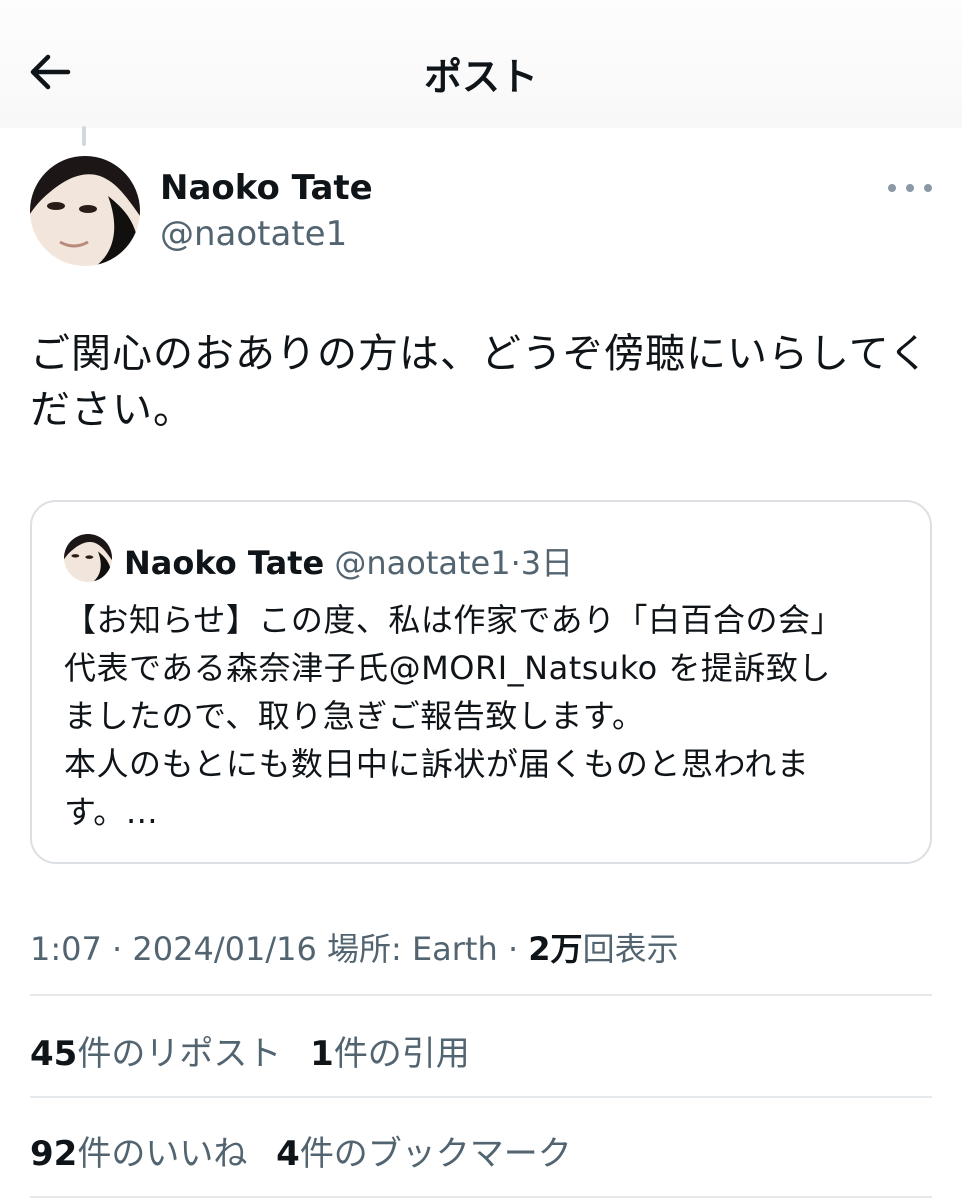 The height and width of the screenshot is (1200, 962). What do you see at coordinates (480, 77) in the screenshot?
I see `page-title: ポスト` at bounding box center [480, 77].